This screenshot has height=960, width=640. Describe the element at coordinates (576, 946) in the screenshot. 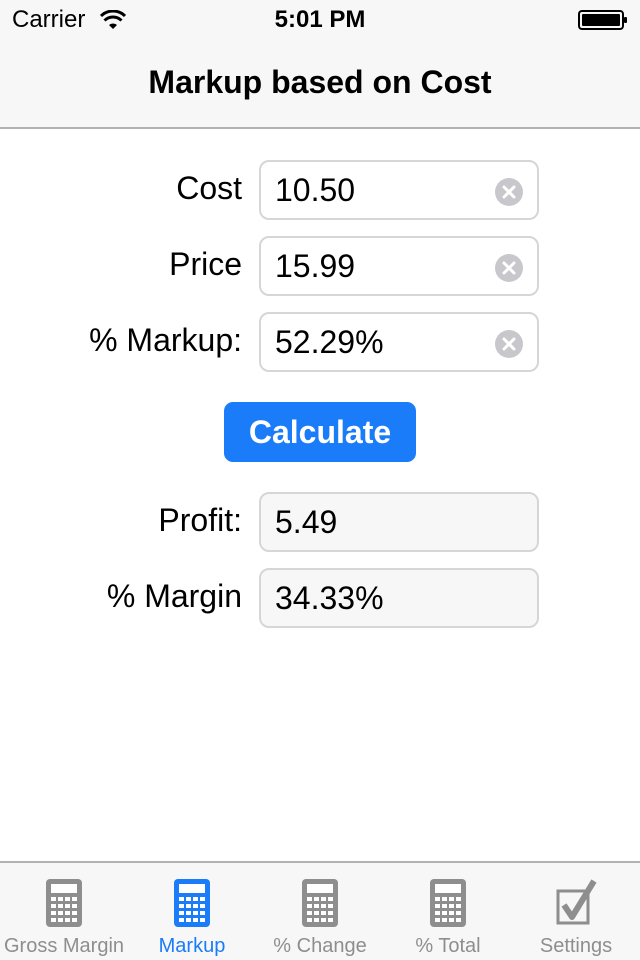

I see `tab-label: Settings` at that location.